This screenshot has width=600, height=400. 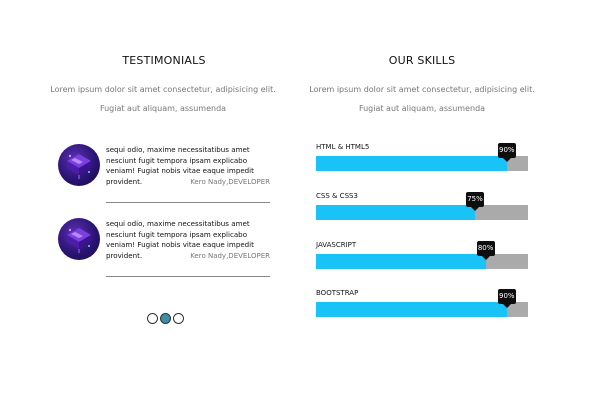 I want to click on carousel-dot-active, so click(x=165, y=318).